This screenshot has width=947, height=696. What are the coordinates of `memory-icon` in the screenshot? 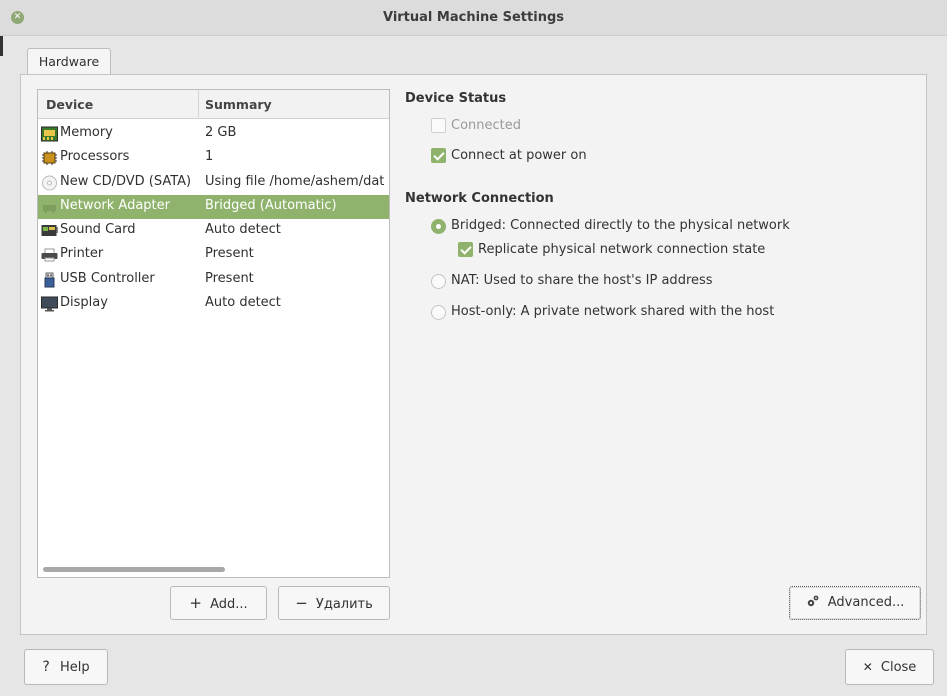 It's located at (49, 134).